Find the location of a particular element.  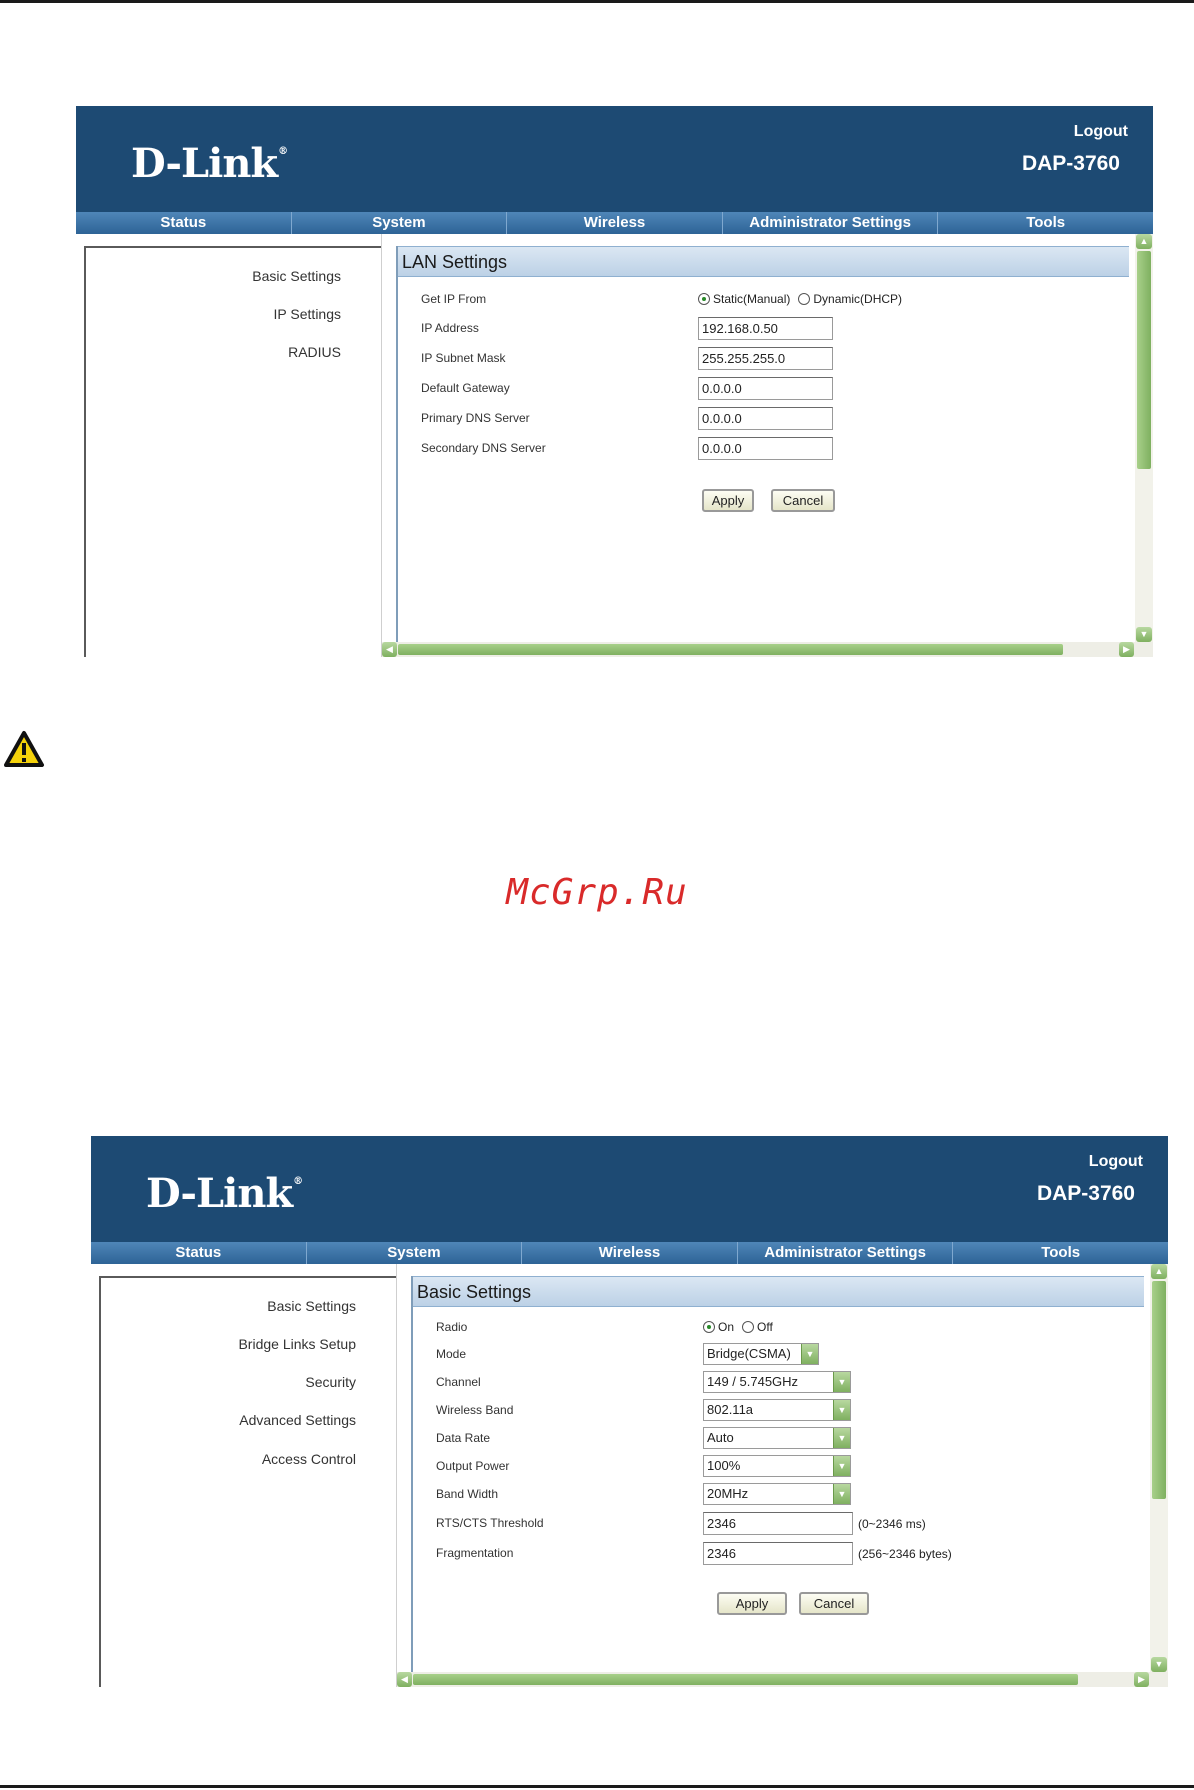

select-row: Mode Bridge(CSMA) ▼ is located at coordinates (778, 1355).